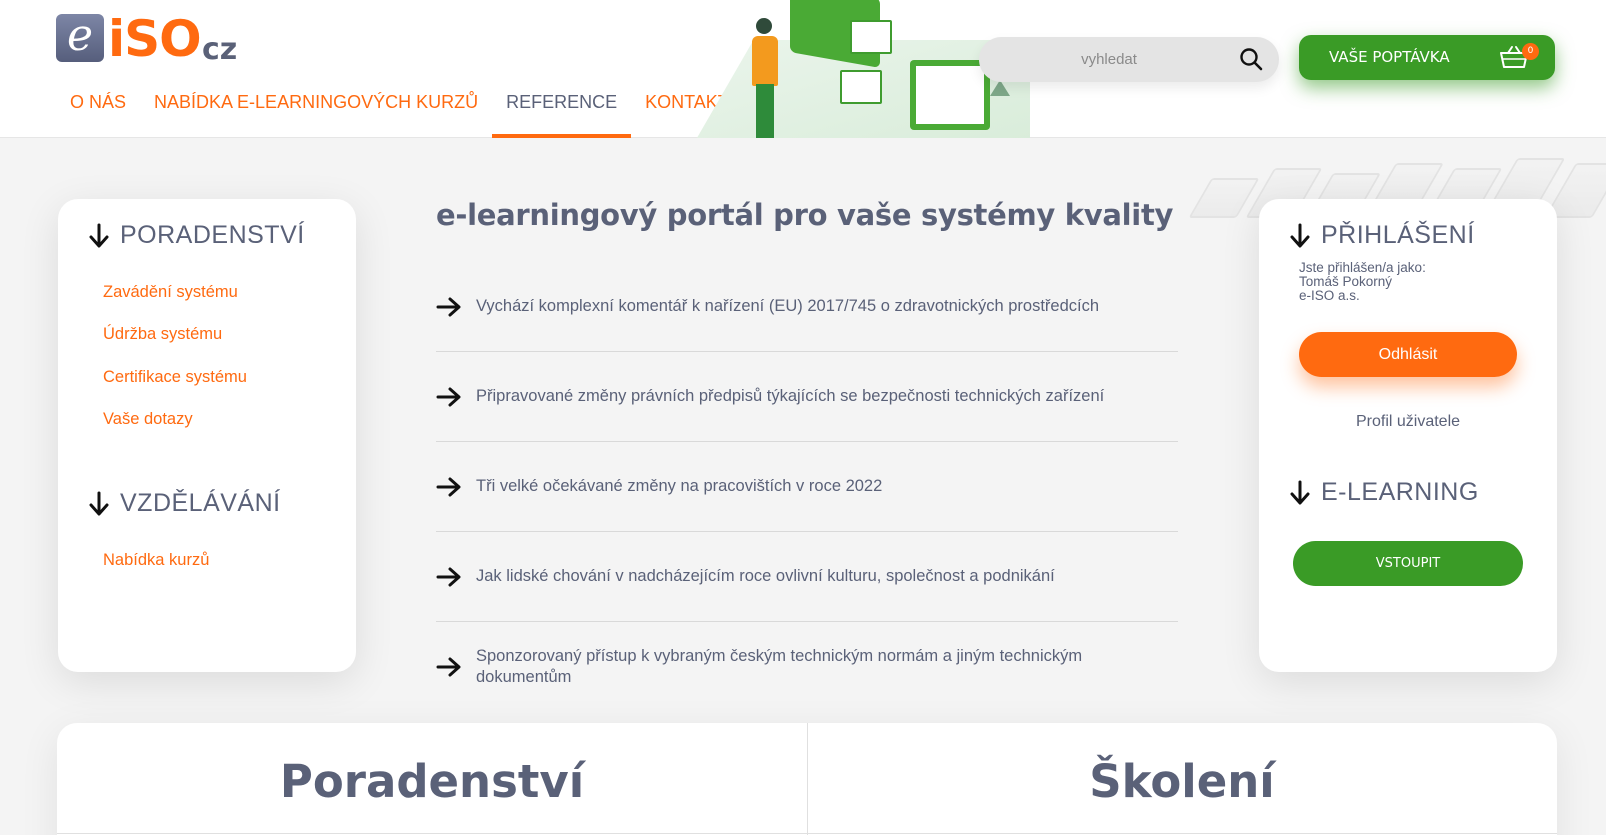 Image resolution: width=1606 pixels, height=835 pixels. I want to click on user-name: Tomáš Pokorný, so click(1346, 281).